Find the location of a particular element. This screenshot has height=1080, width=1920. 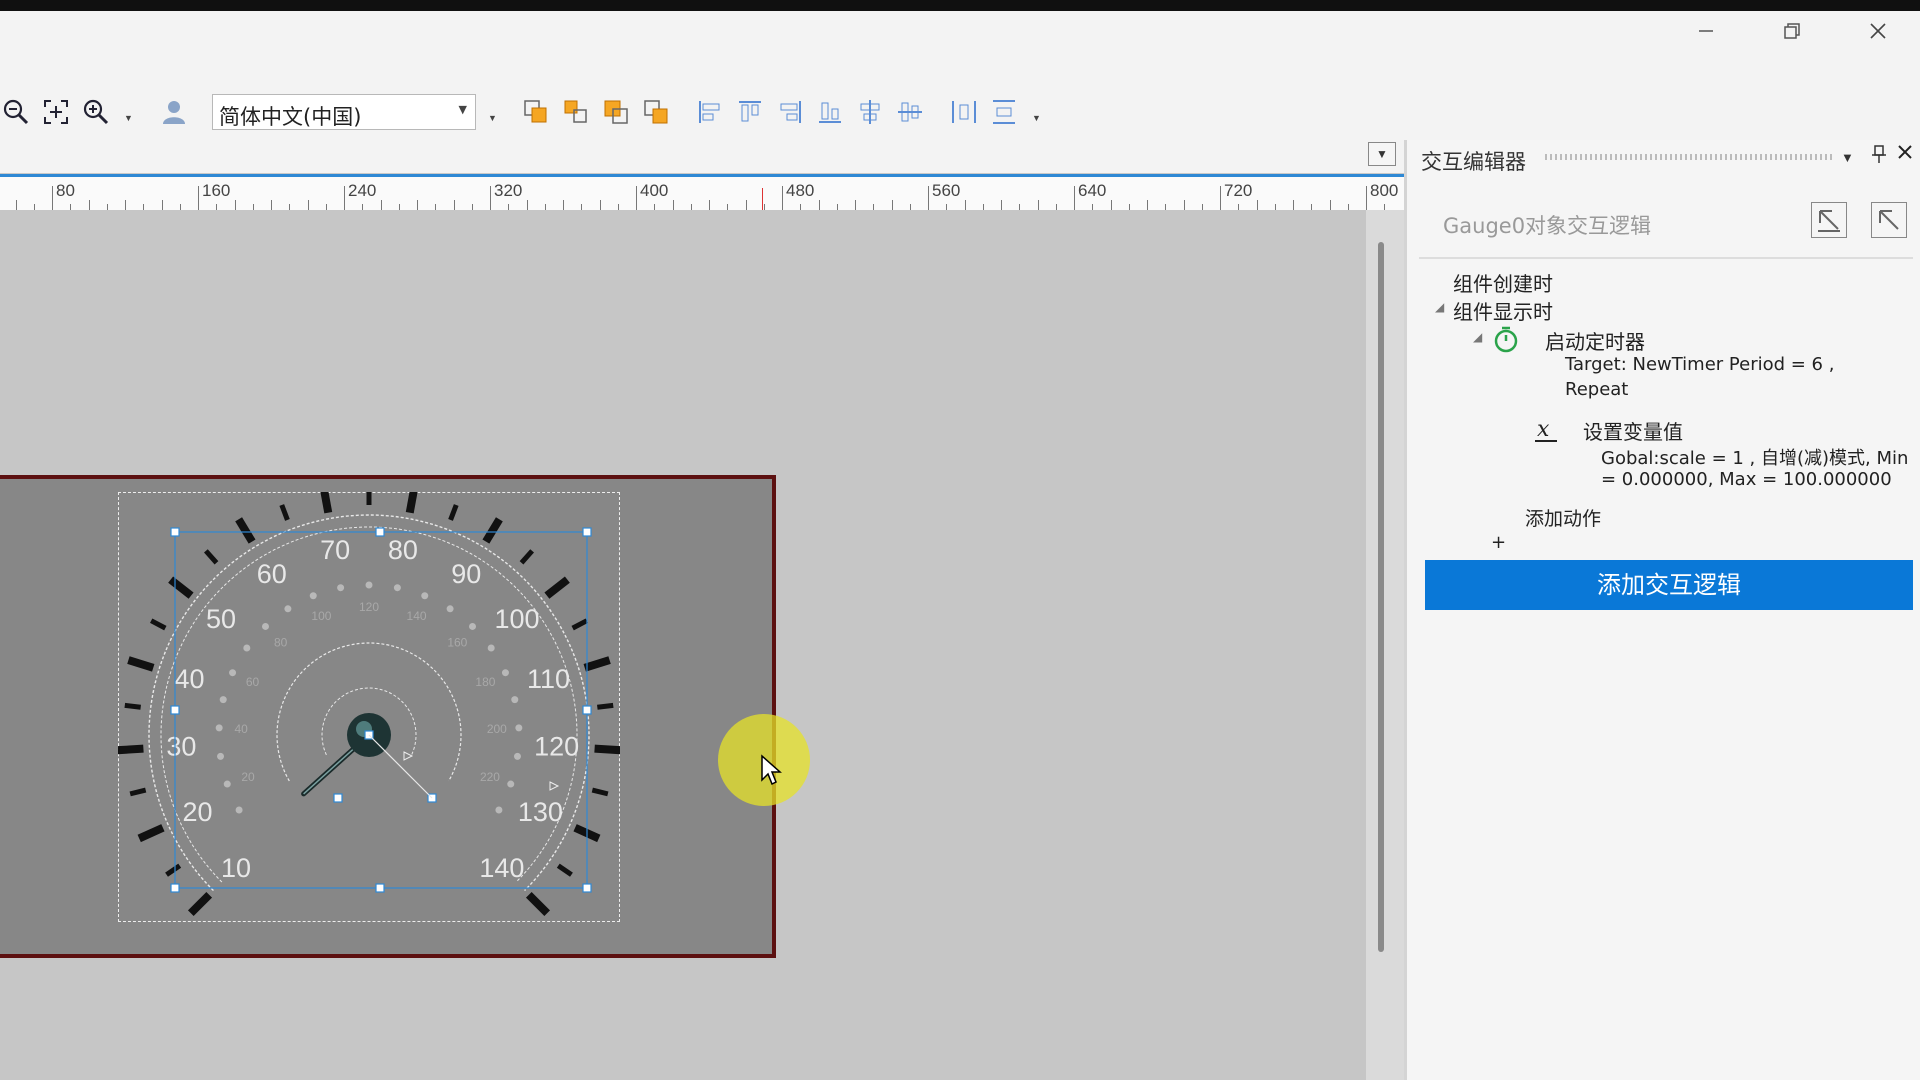

bring-front-icon is located at coordinates (535, 111).